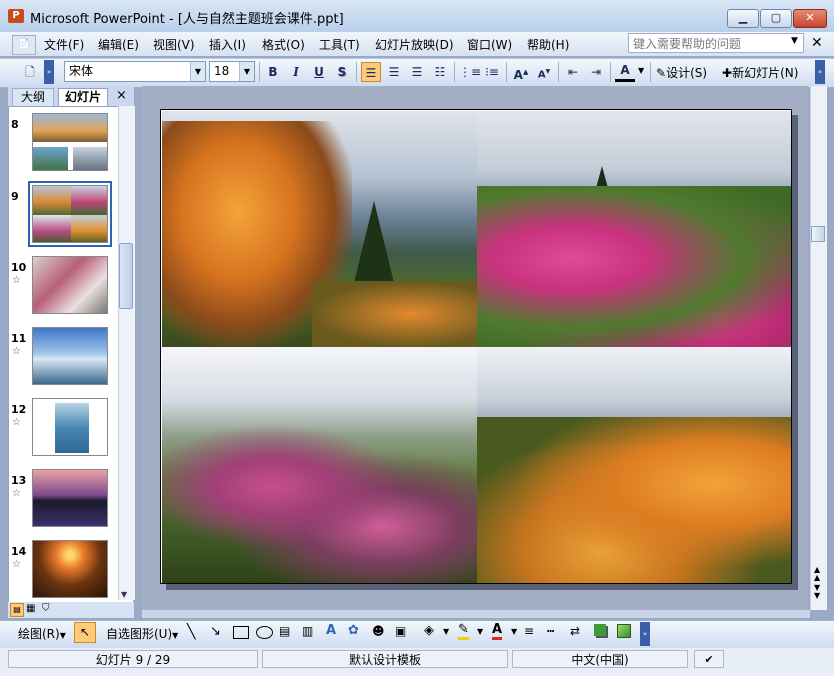 This screenshot has width=834, height=676. I want to click on line-style-icon: ≡, so click(529, 631).